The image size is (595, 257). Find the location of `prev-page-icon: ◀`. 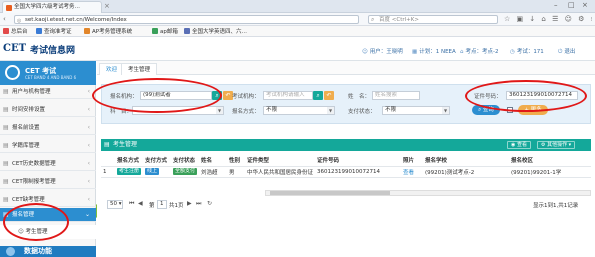

prev-page-icon: ◀ is located at coordinates (140, 203).